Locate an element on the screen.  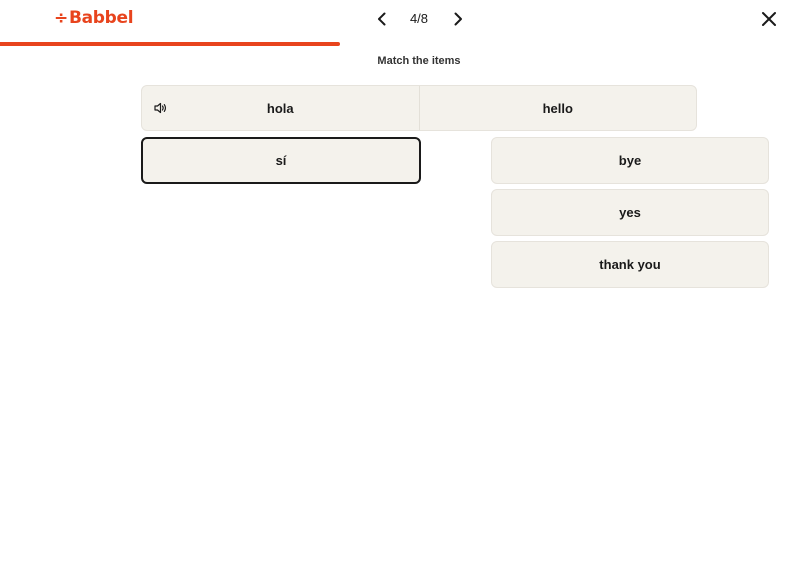
left-item-label: sí is located at coordinates (281, 160).